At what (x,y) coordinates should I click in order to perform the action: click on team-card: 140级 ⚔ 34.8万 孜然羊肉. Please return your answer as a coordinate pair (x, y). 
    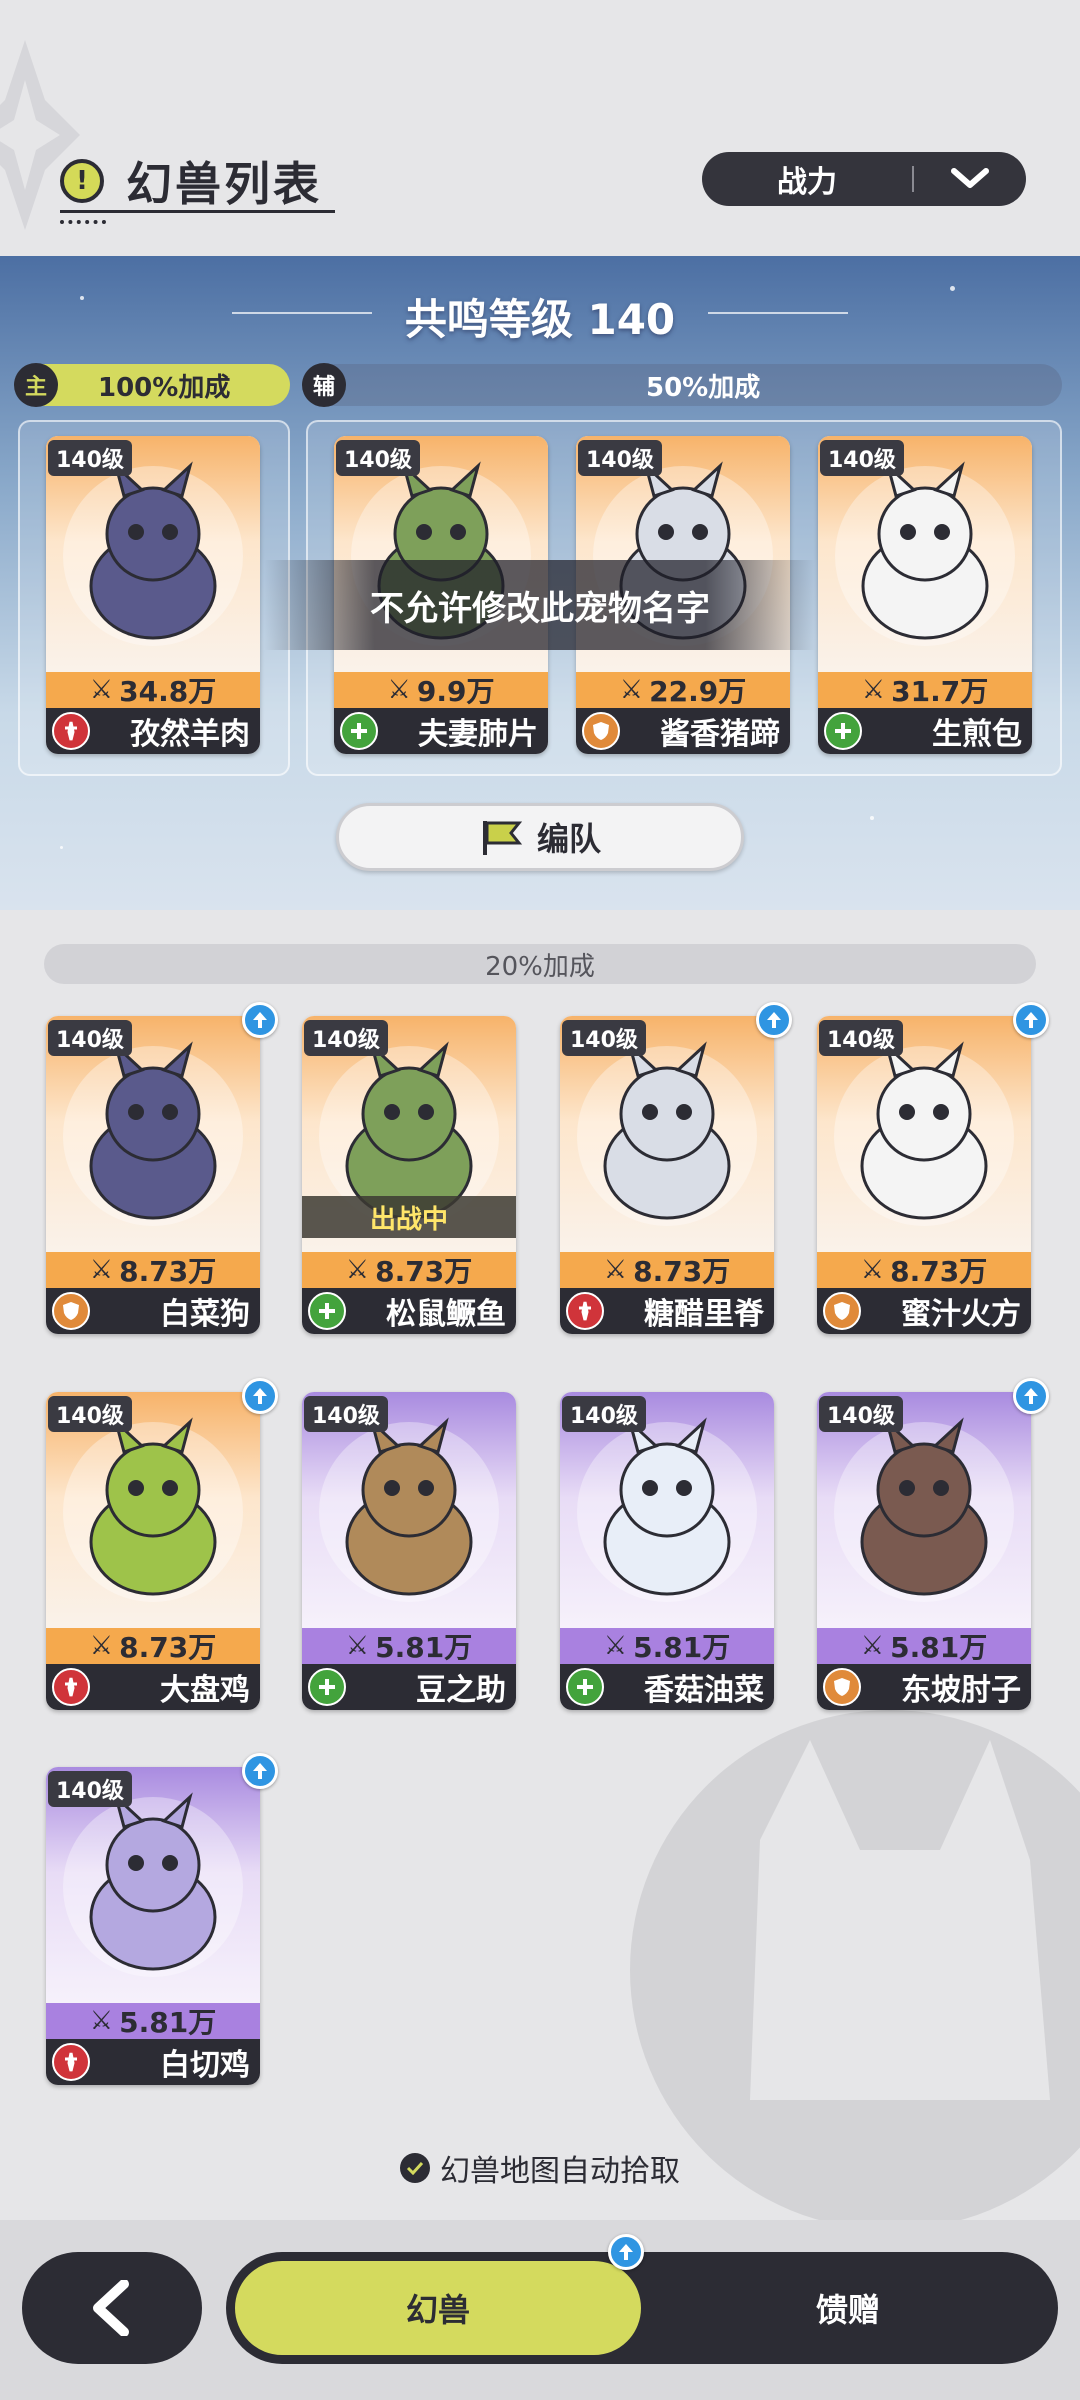
    Looking at the image, I should click on (153, 595).